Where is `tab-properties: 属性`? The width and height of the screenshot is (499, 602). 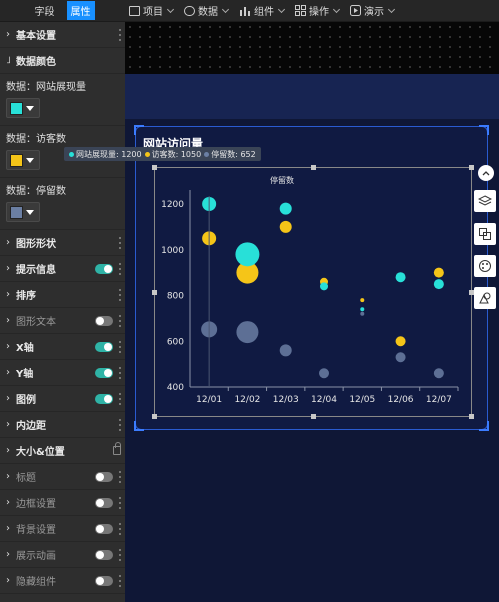
tab-properties: 属性 is located at coordinates (80, 10).